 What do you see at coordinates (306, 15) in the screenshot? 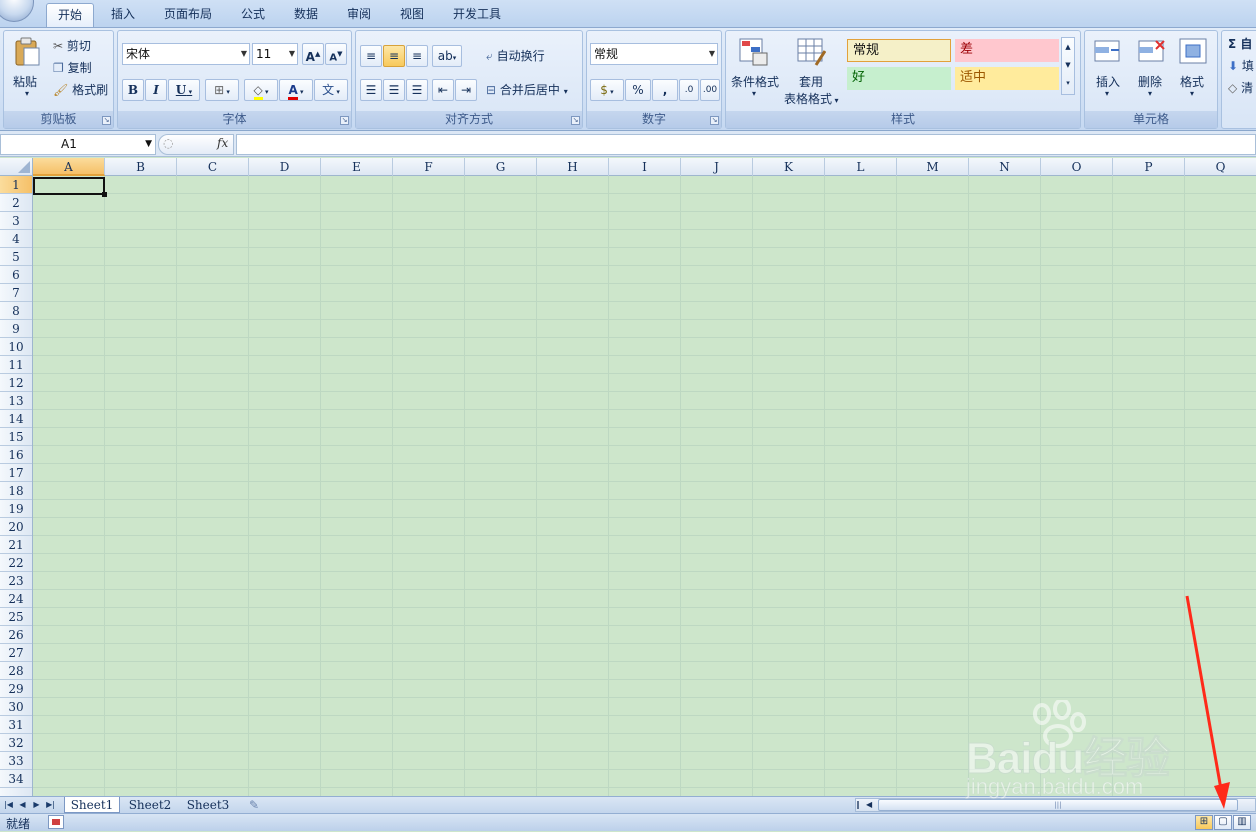
I see `tab-data: 数据` at bounding box center [306, 15].